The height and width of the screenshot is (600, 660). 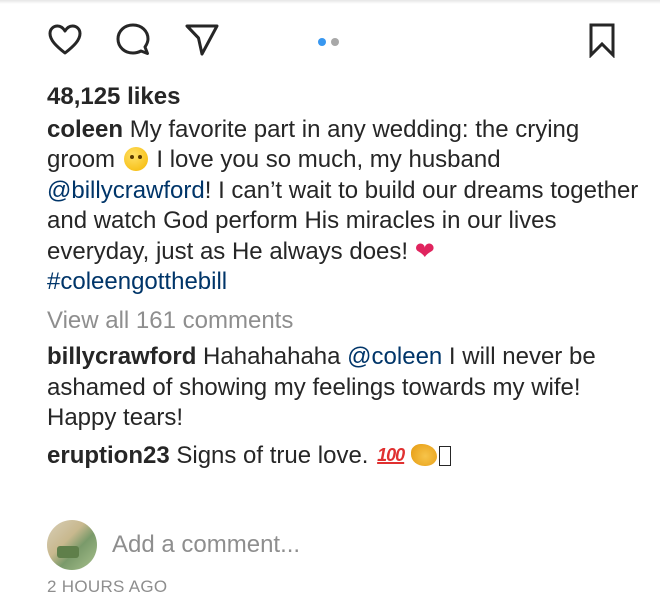 I want to click on comment: eruption23 Signs of true love. 100, so click(x=347, y=456).